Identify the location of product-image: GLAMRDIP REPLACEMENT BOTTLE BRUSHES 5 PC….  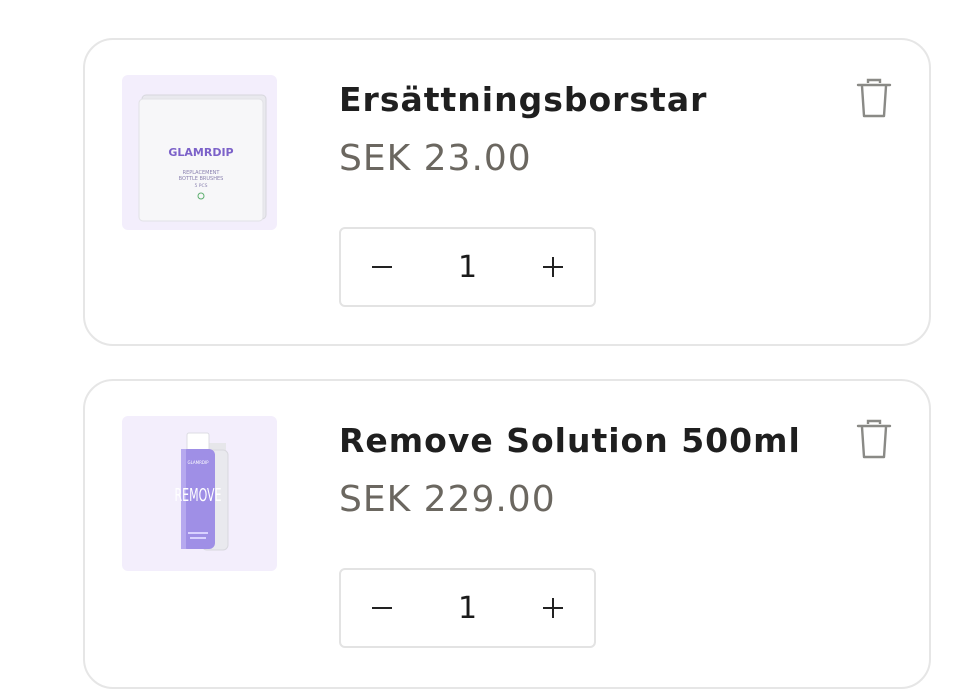
(199, 152).